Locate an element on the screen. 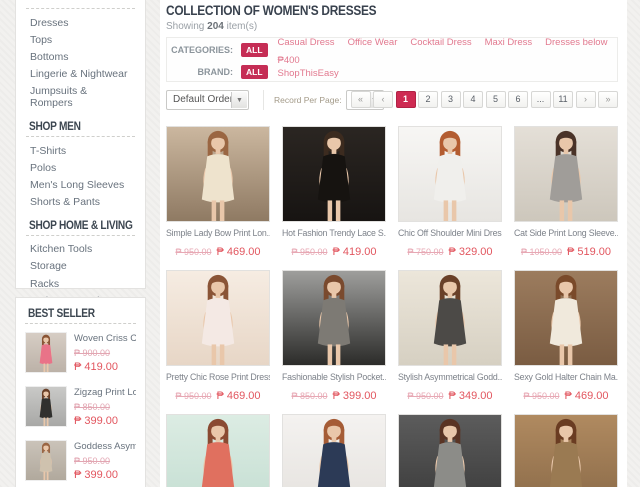 This screenshot has width=640, height=487. sidebar-item-shorts-pants: Shorts & Pants is located at coordinates (80, 202).